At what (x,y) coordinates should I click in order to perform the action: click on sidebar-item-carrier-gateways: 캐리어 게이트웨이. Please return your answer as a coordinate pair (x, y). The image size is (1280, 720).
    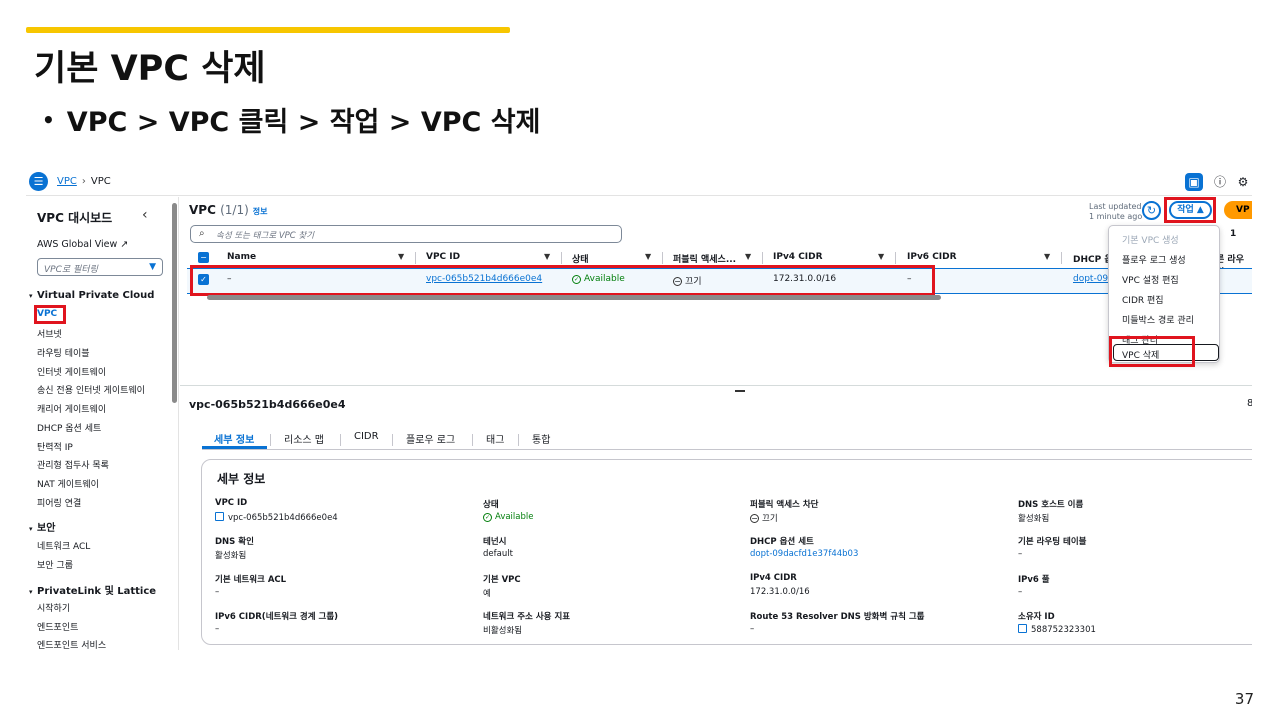
    Looking at the image, I should click on (71, 408).